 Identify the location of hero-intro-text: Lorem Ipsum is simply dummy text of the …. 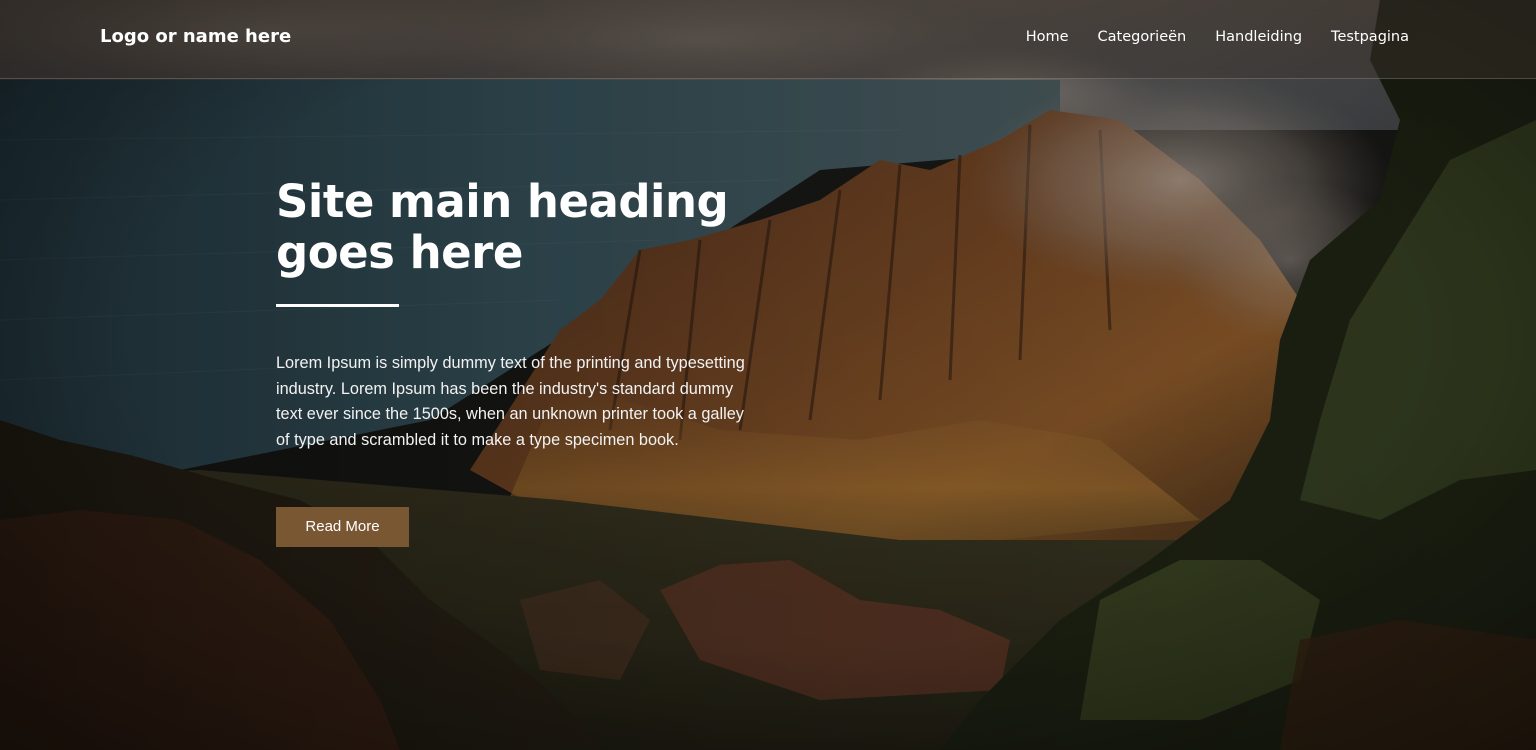
(510, 401).